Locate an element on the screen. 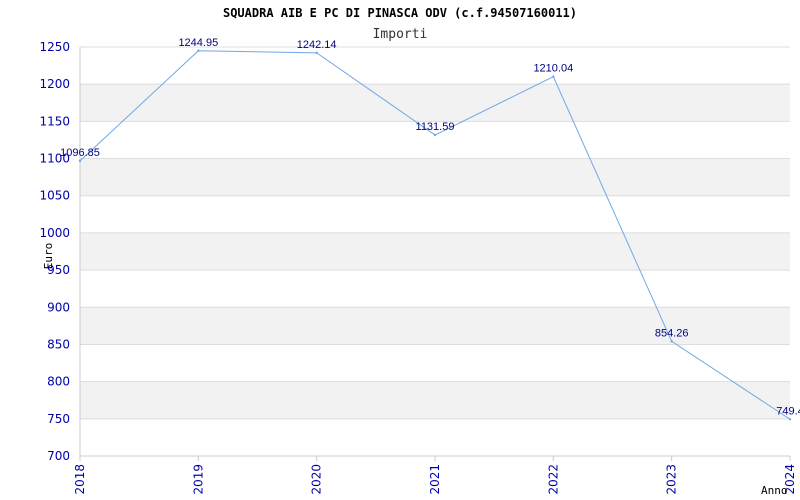  data-label: 854.26 is located at coordinates (672, 333).